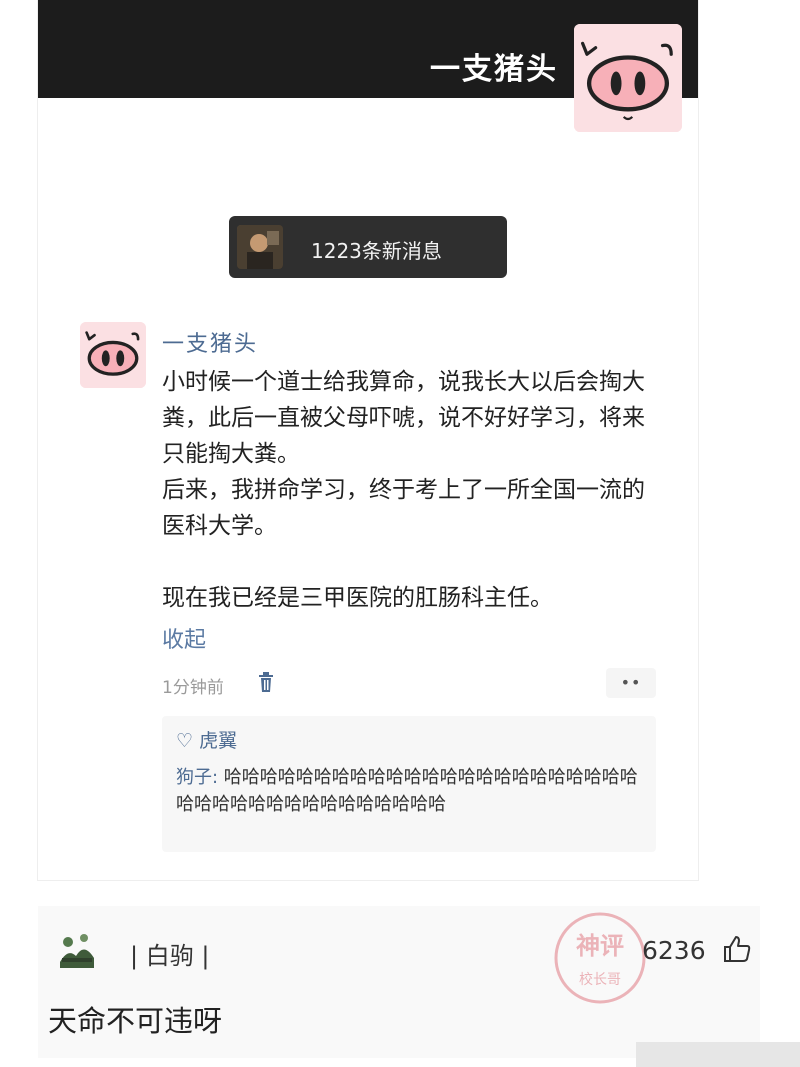 This screenshot has height=1067, width=800. Describe the element at coordinates (600, 979) in the screenshot. I see `stamp-sub-text: 校长哥` at that location.